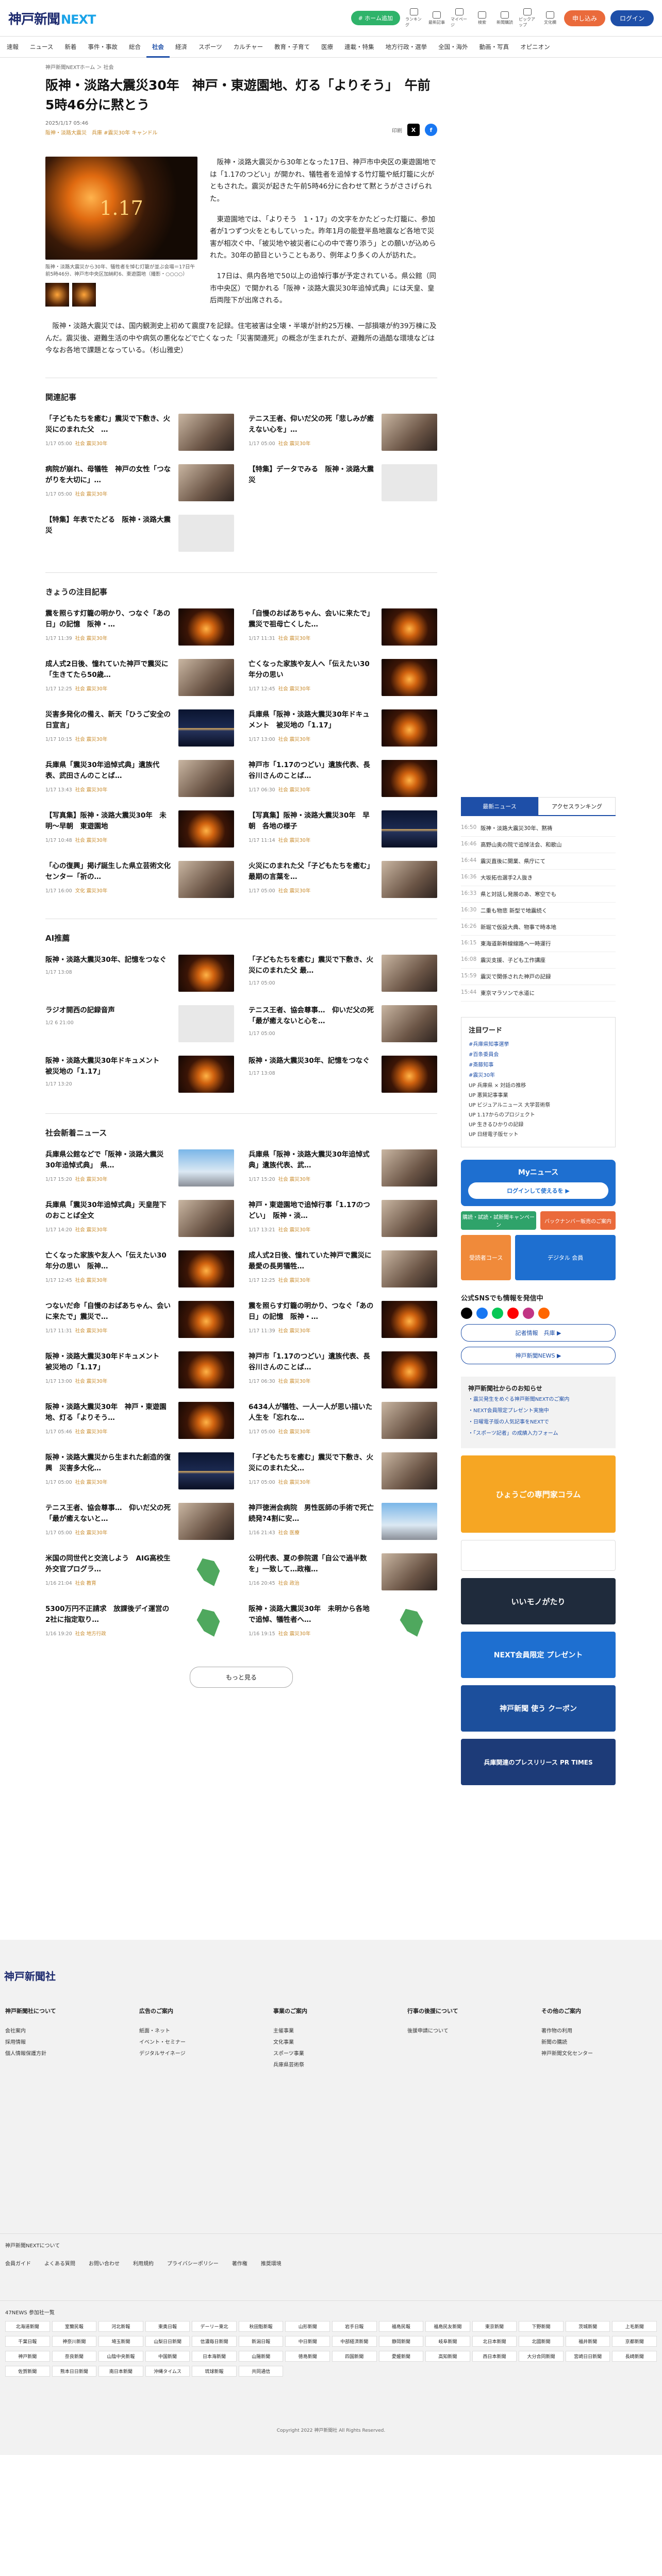 The image size is (662, 2576). What do you see at coordinates (460, 18) in the screenshot?
I see `mypage-icon: マイページ` at bounding box center [460, 18].